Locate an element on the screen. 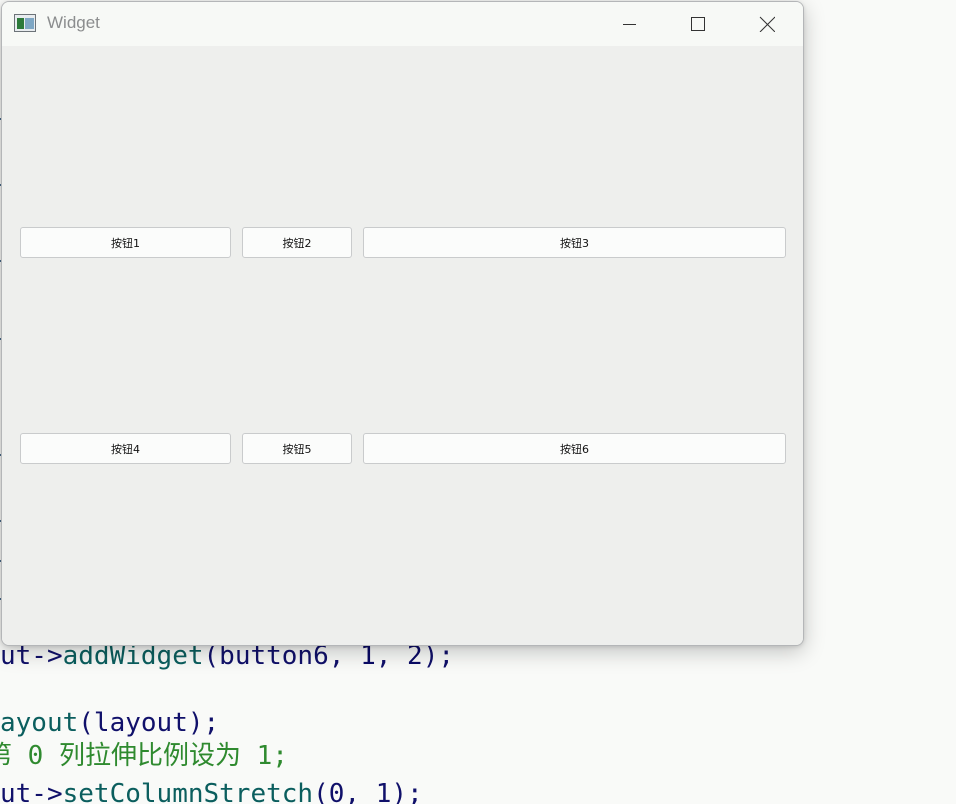 The image size is (956, 804). minimize-icon is located at coordinates (629, 24).